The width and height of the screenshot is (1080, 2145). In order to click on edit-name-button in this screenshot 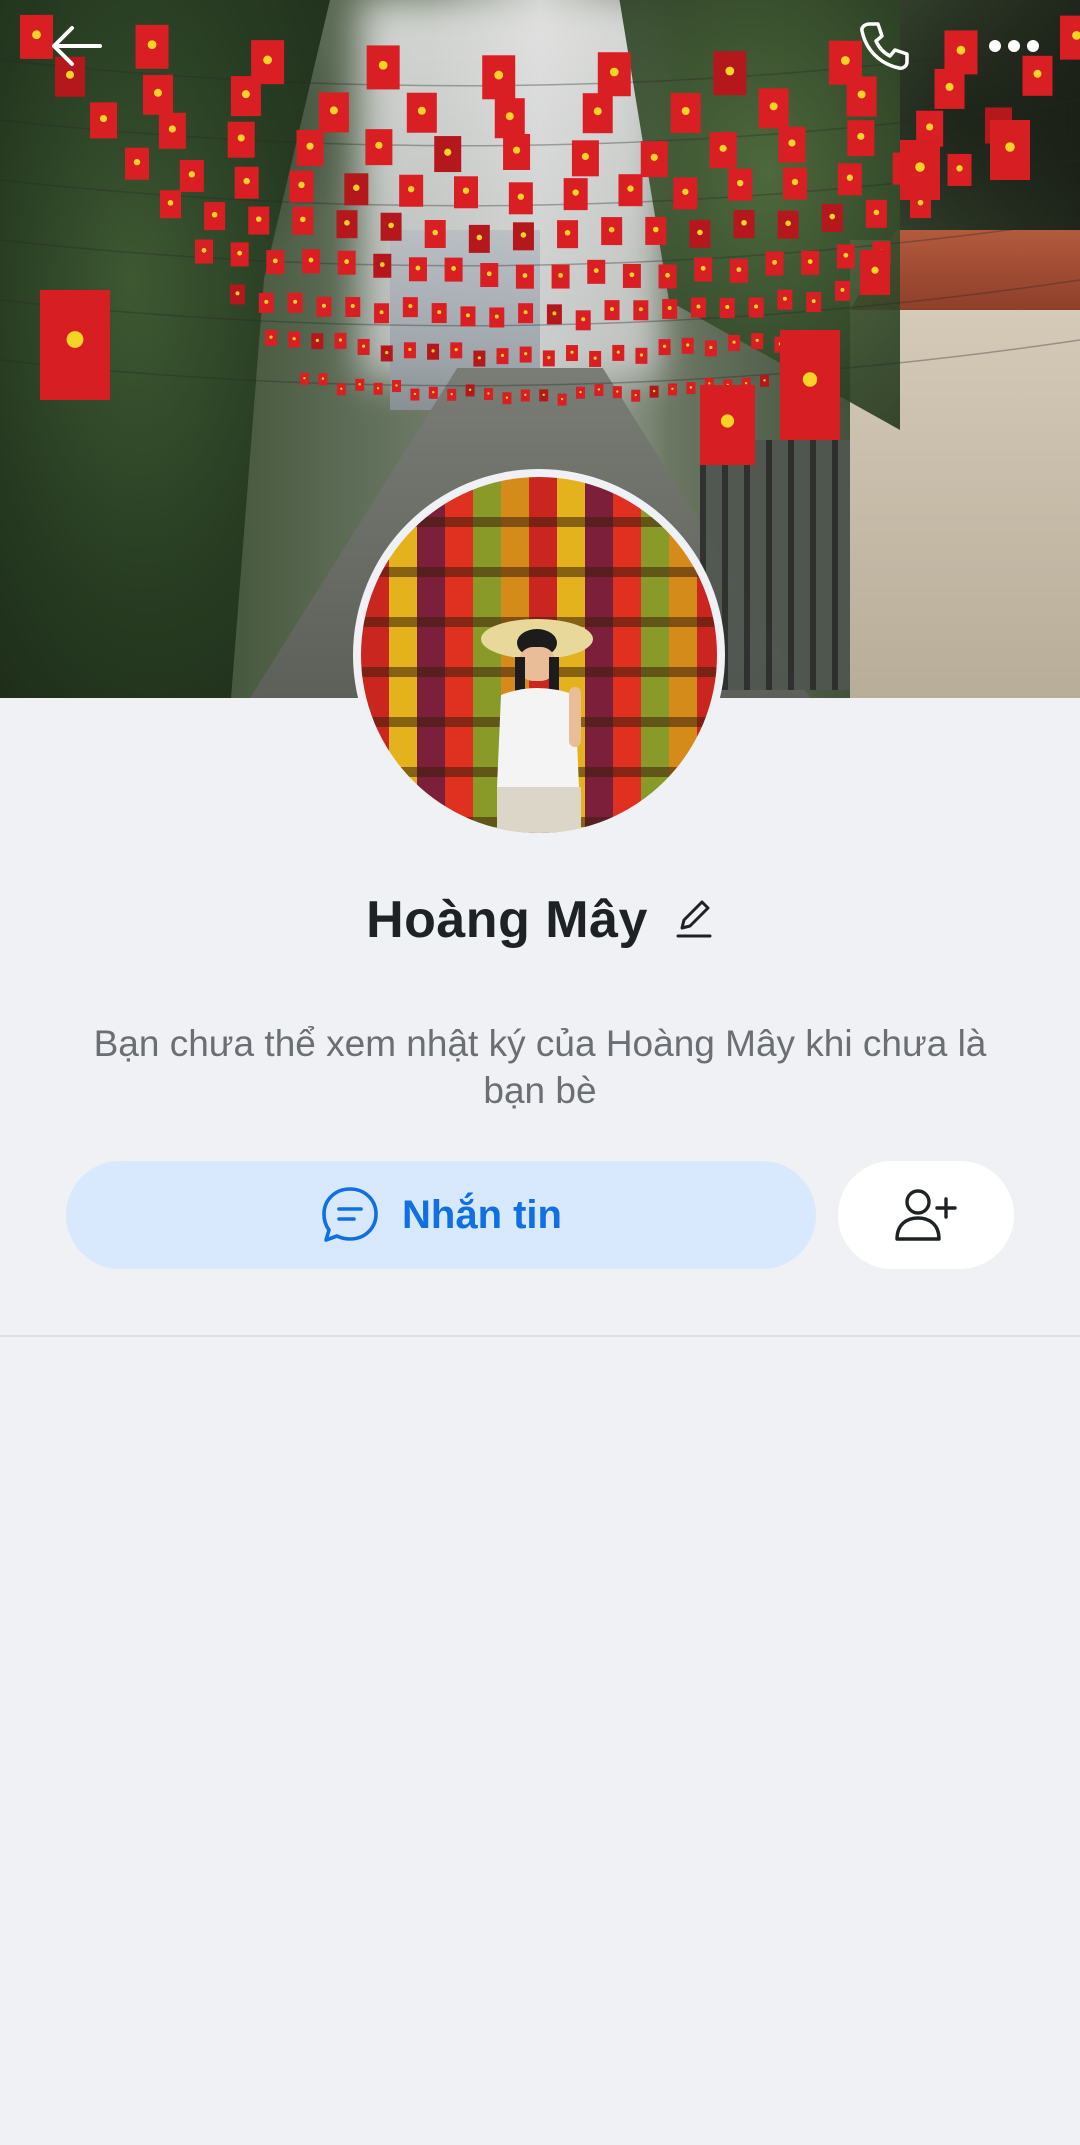, I will do `click(694, 920)`.